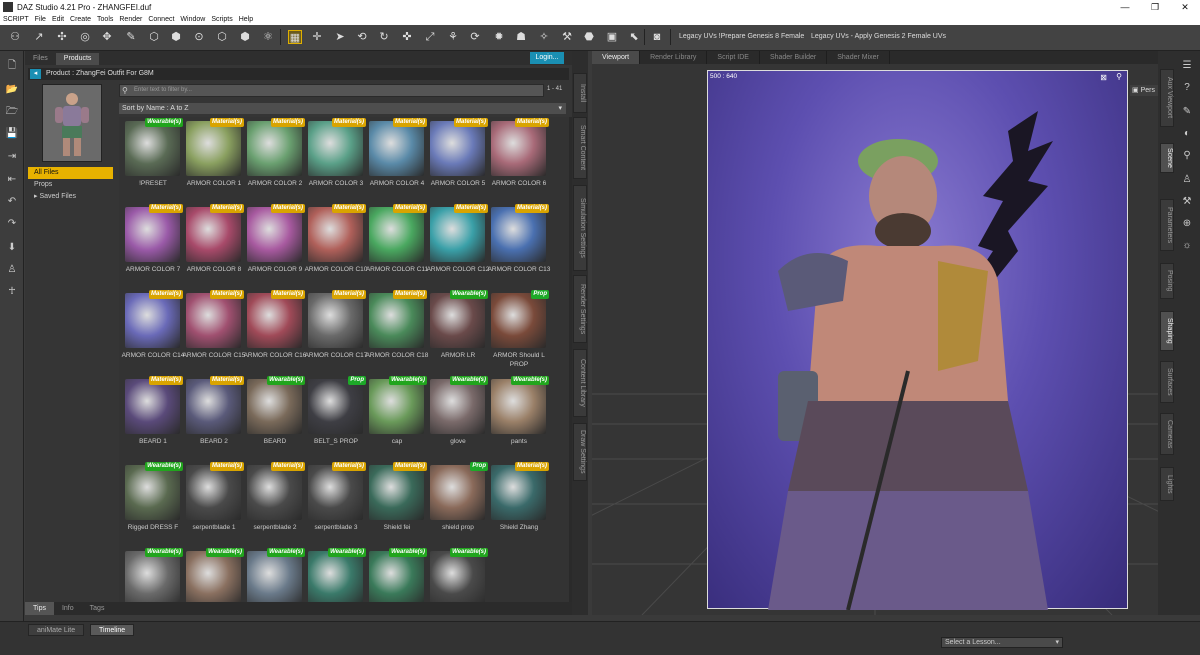  I want to click on paint-brush-icon: ✎, so click(1187, 112).